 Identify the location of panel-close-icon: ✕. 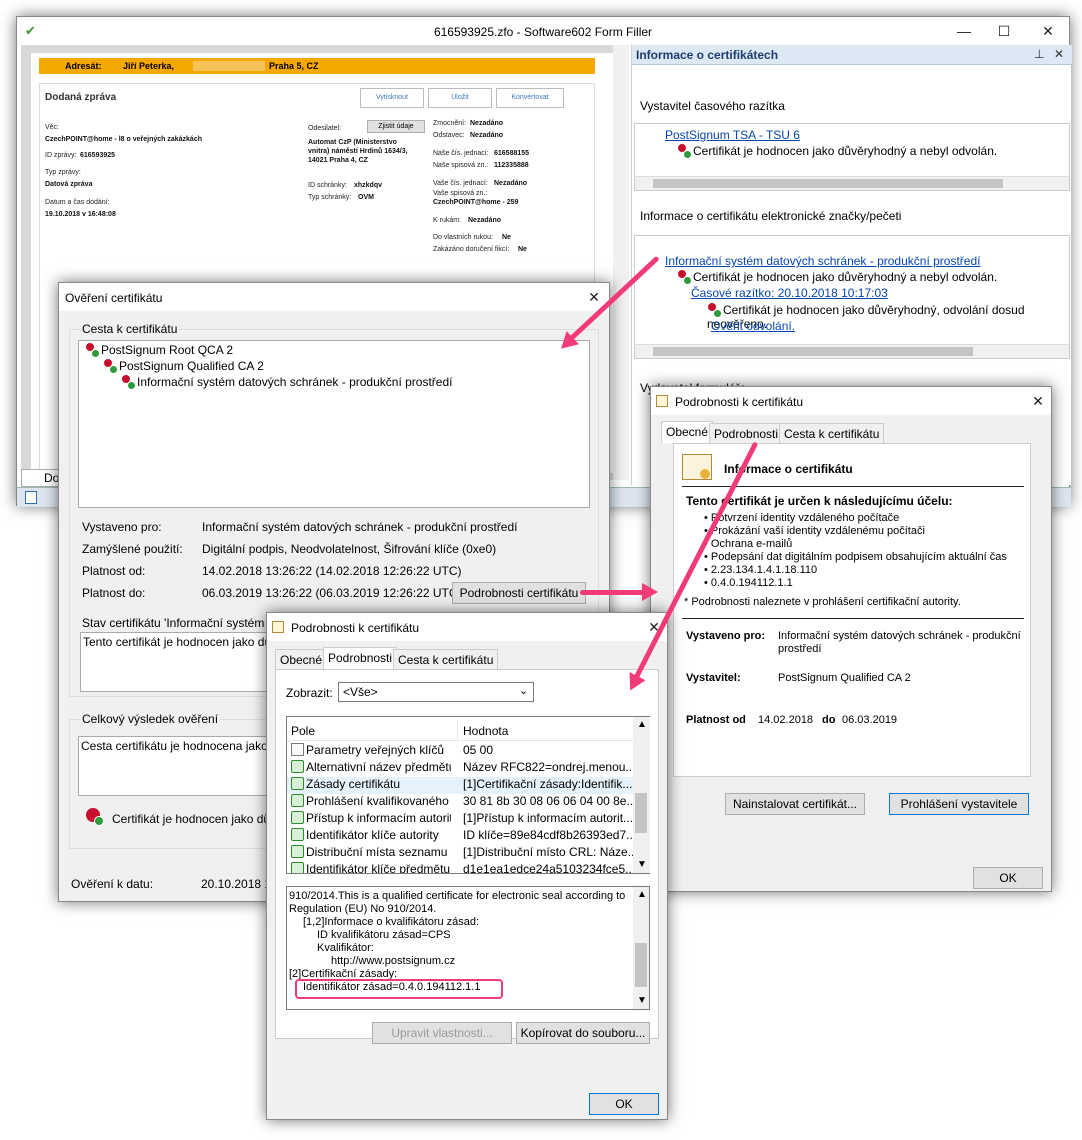
(1059, 54).